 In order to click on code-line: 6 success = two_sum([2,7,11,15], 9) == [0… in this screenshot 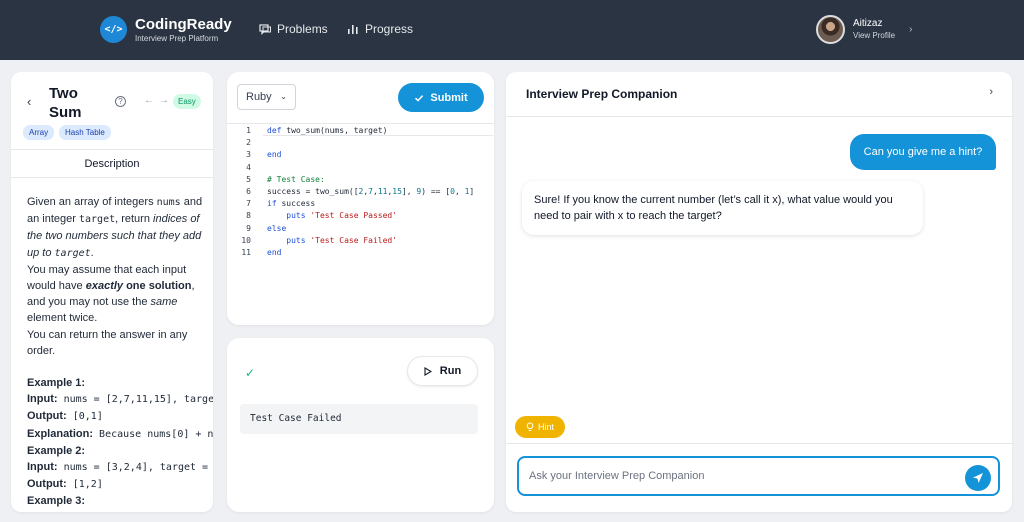, I will do `click(360, 192)`.